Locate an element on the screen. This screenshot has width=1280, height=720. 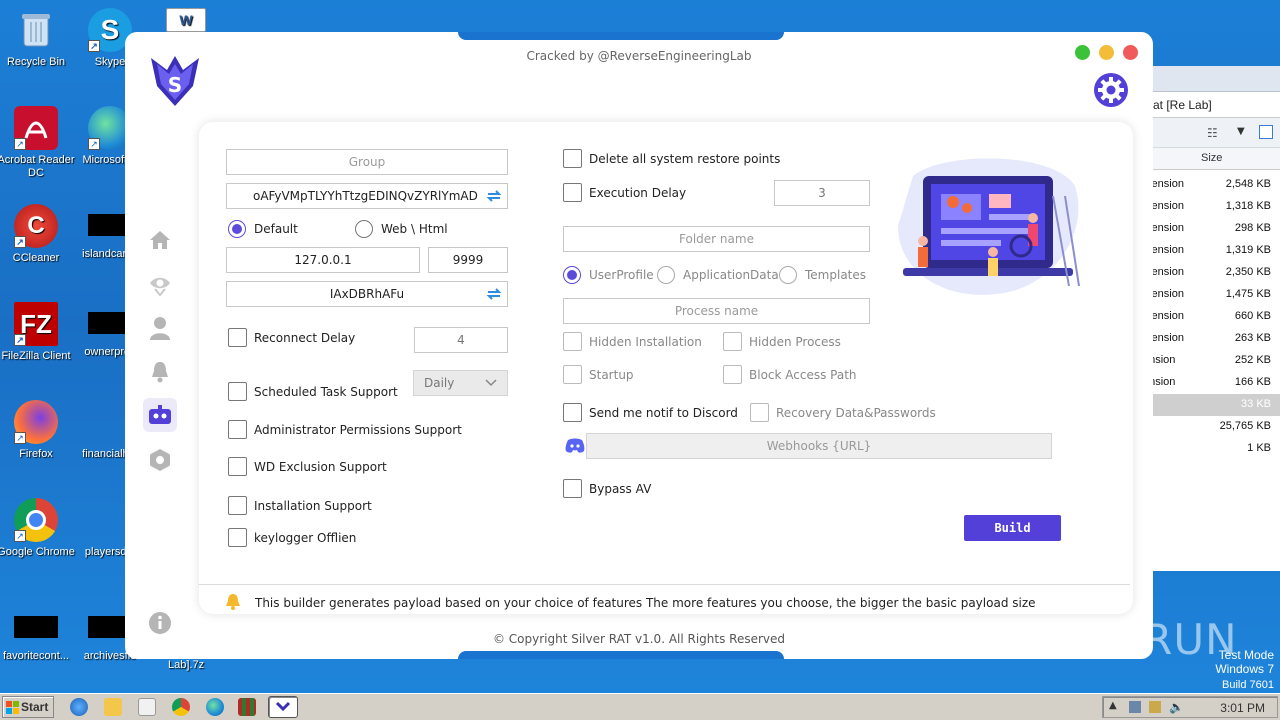
robot-icon is located at coordinates (160, 415).